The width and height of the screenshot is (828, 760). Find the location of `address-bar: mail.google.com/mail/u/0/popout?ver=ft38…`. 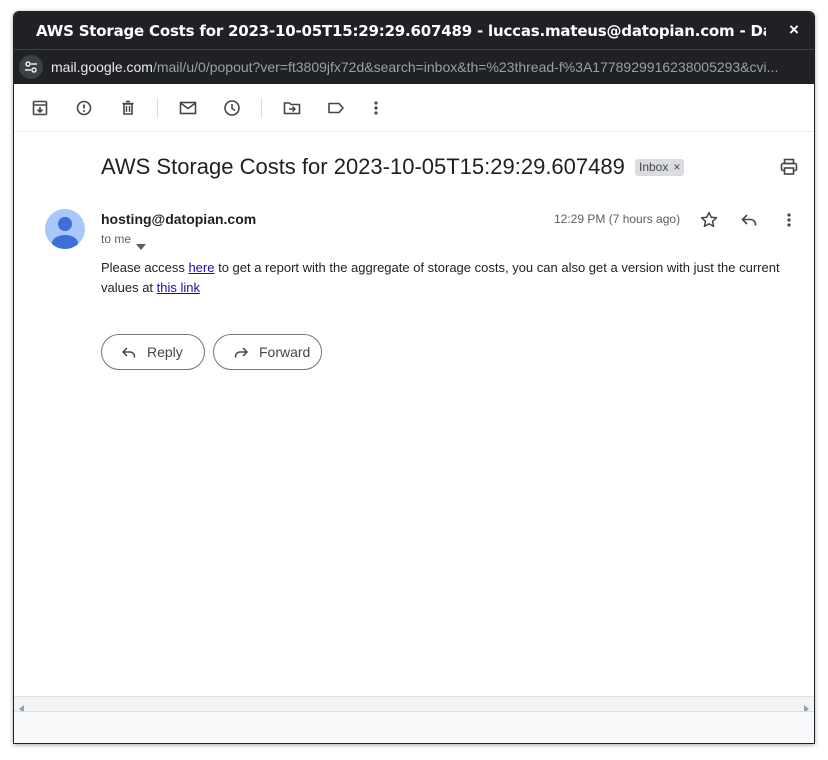

address-bar: mail.google.com/mail/u/0/popout?ver=ft38… is located at coordinates (414, 66).